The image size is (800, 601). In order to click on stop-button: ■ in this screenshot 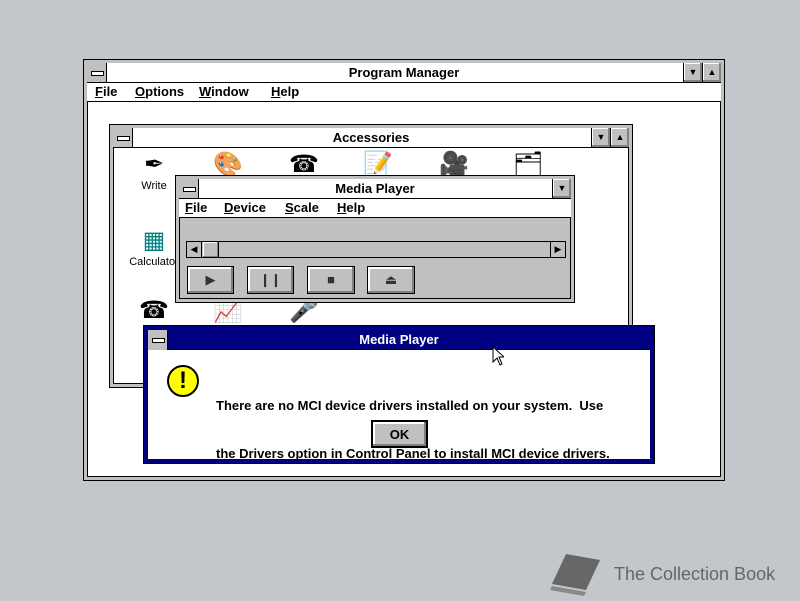, I will do `click(331, 280)`.